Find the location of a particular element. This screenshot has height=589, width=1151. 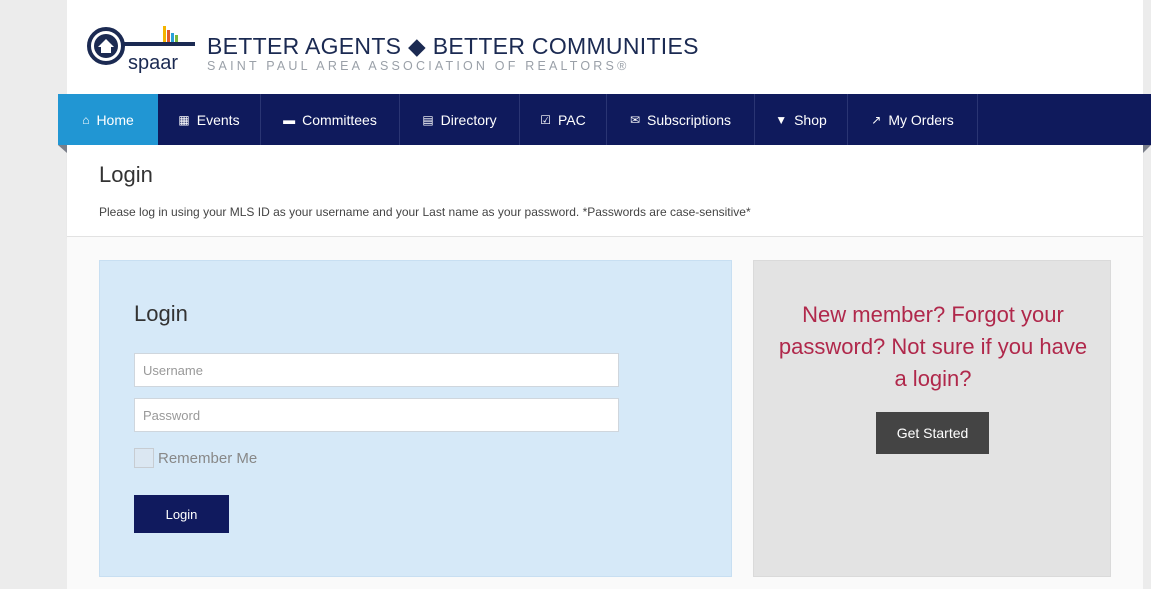

remember-me: Remember Me is located at coordinates (195, 458).